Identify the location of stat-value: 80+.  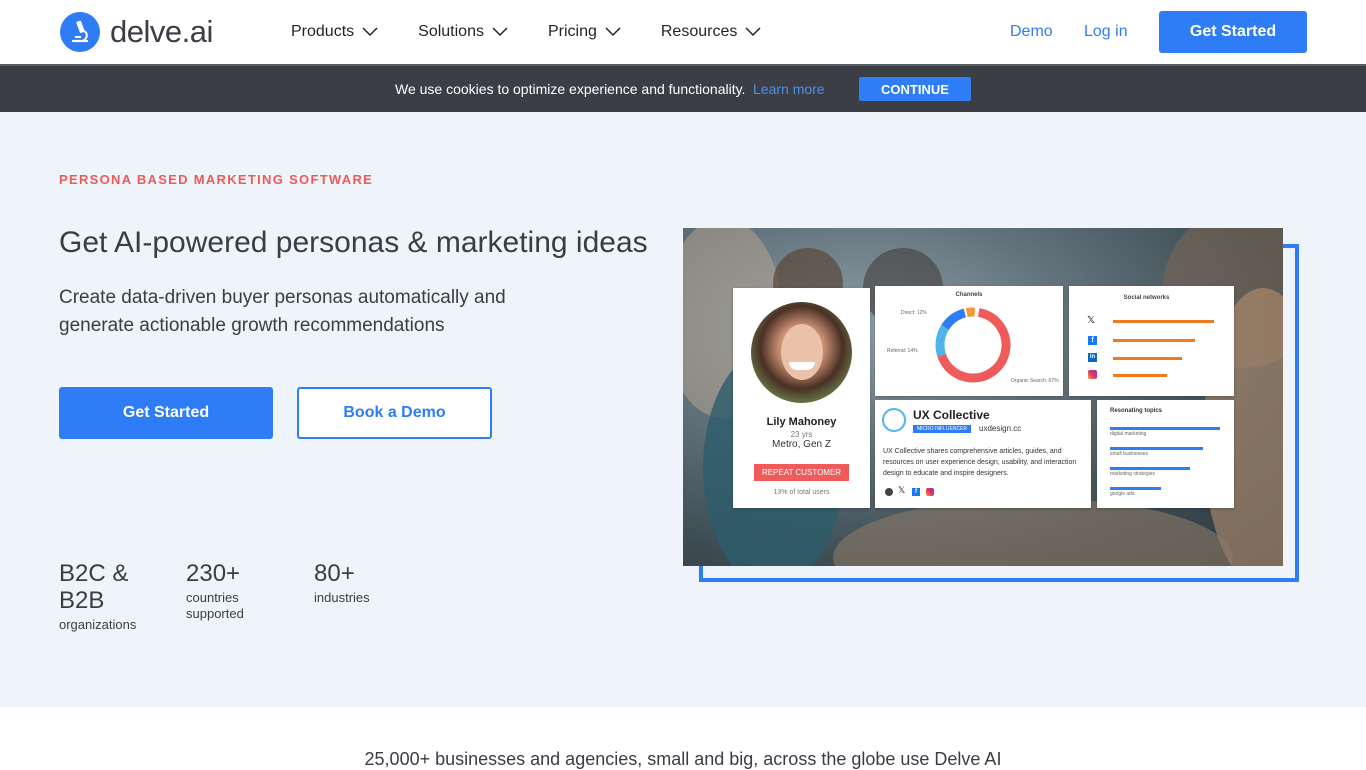
(334, 573).